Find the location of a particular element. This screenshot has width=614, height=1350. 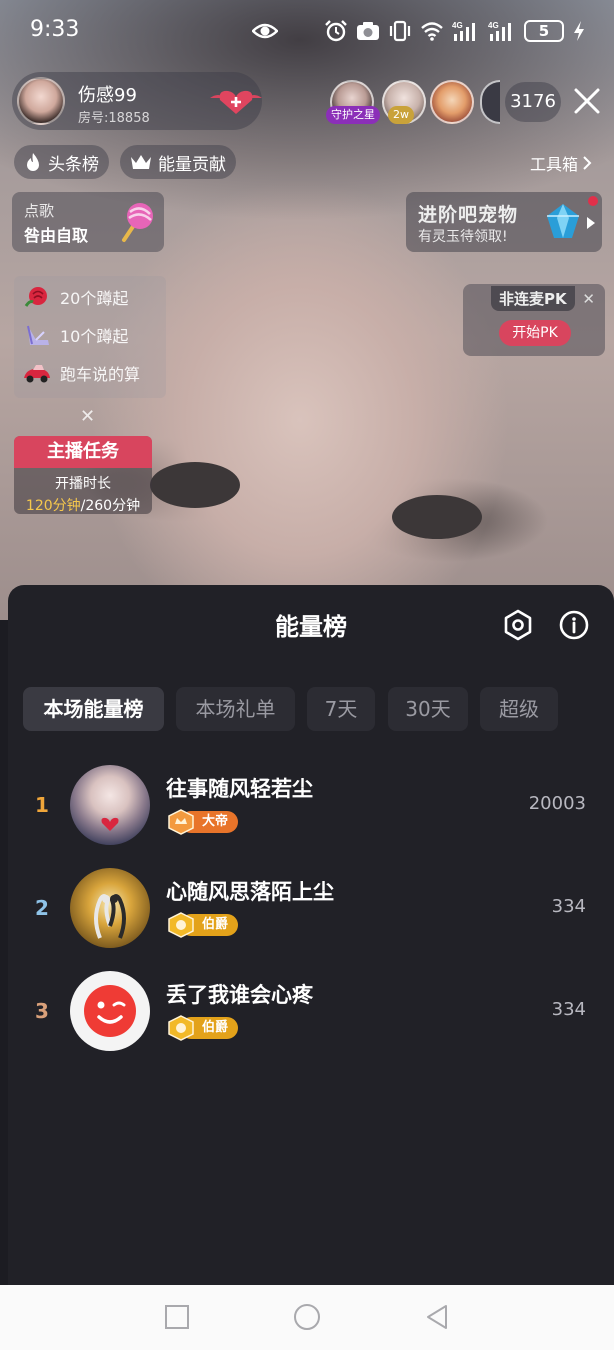

rank-number: 2 is located at coordinates (42, 908).